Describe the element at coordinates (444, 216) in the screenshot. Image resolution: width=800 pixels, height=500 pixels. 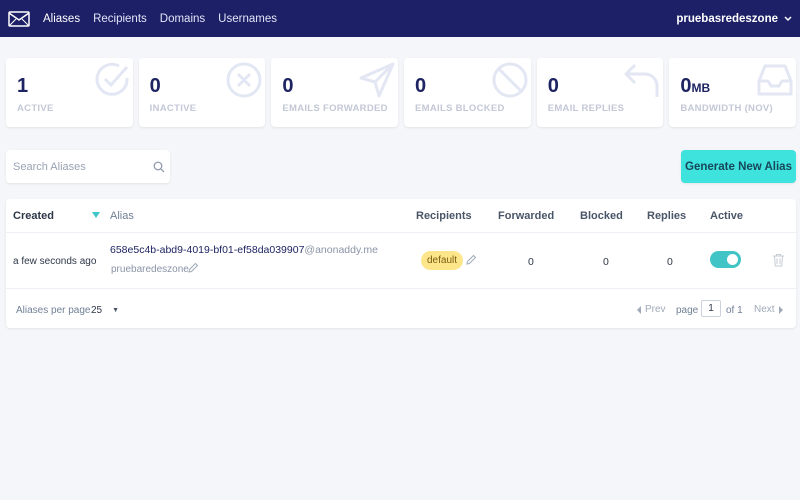
I see `column-header-recipients: Recipients` at that location.